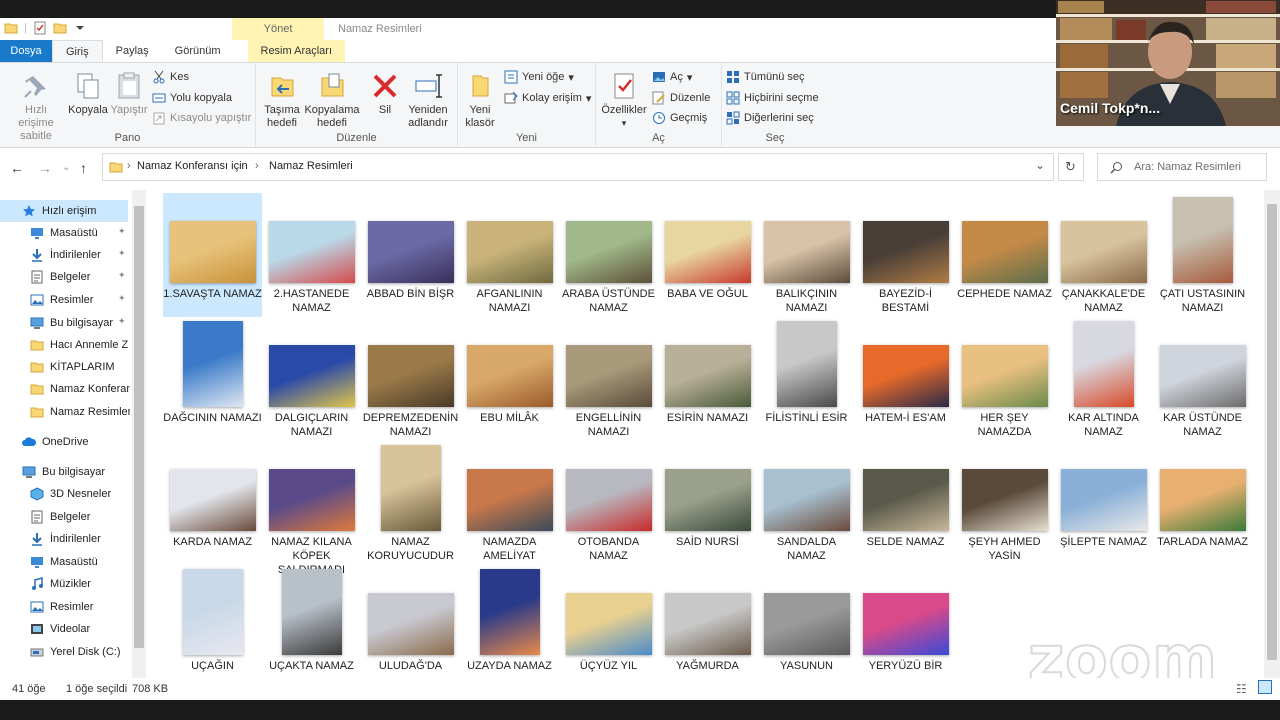 Image resolution: width=1280 pixels, height=720 pixels. I want to click on file-tile: KARDA NAMAZ, so click(212, 503).